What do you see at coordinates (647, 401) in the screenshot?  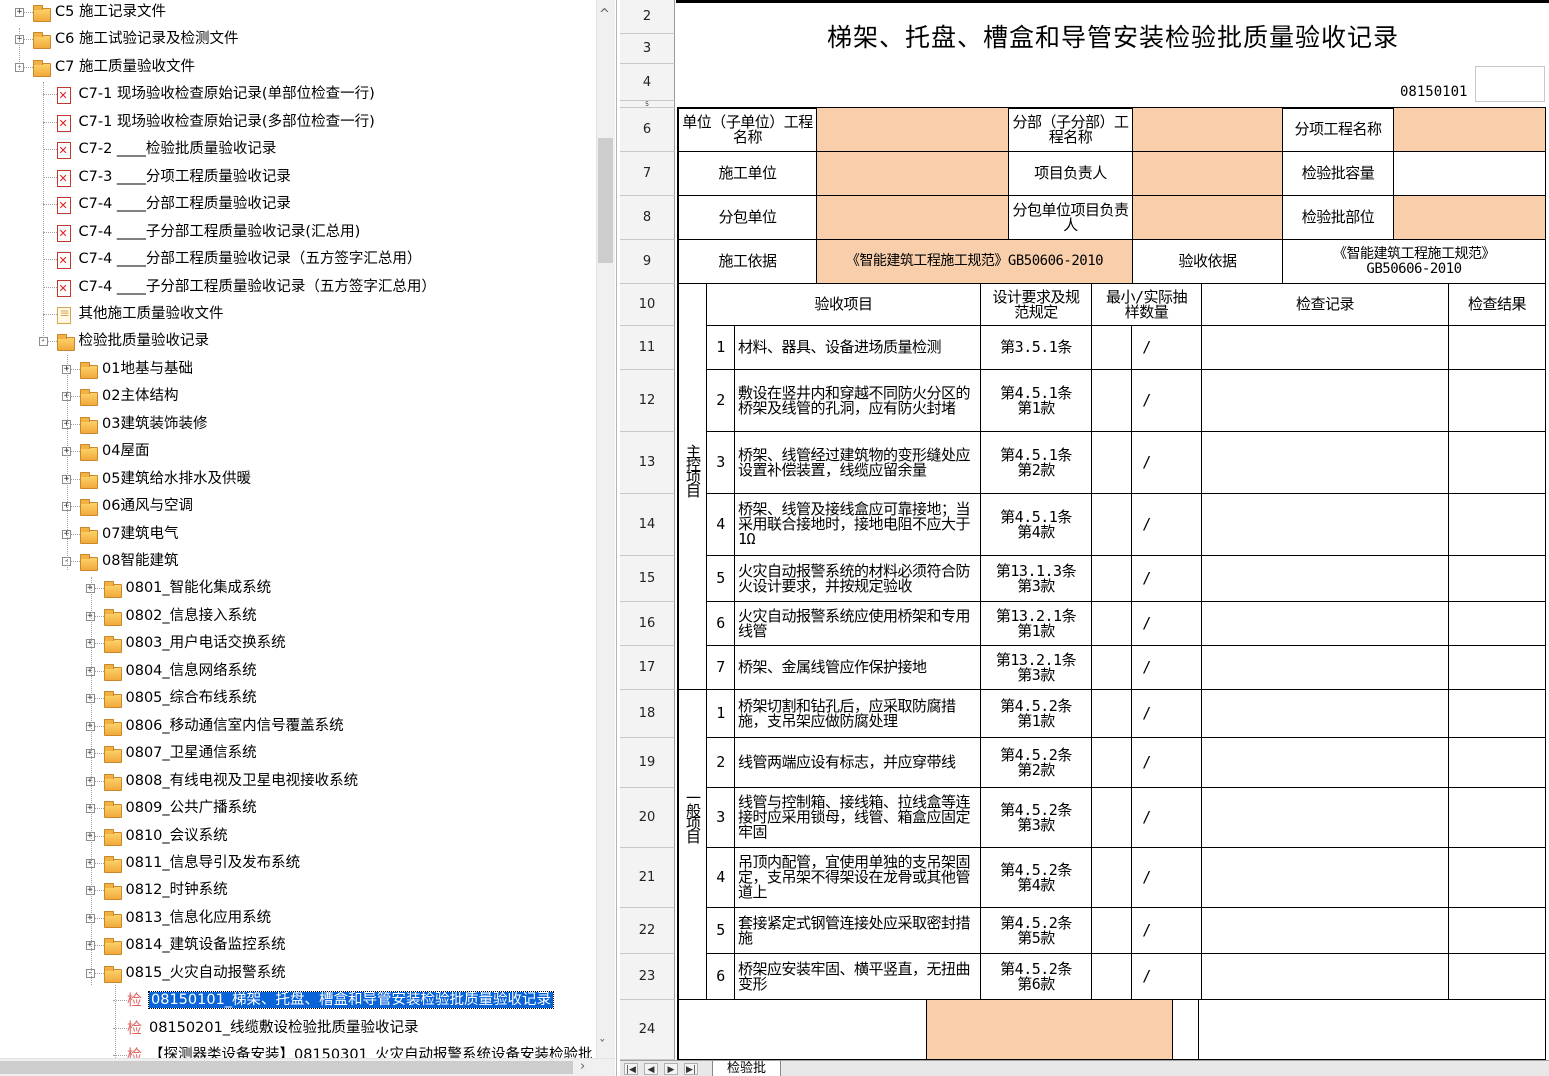 I see `row-header: 12` at bounding box center [647, 401].